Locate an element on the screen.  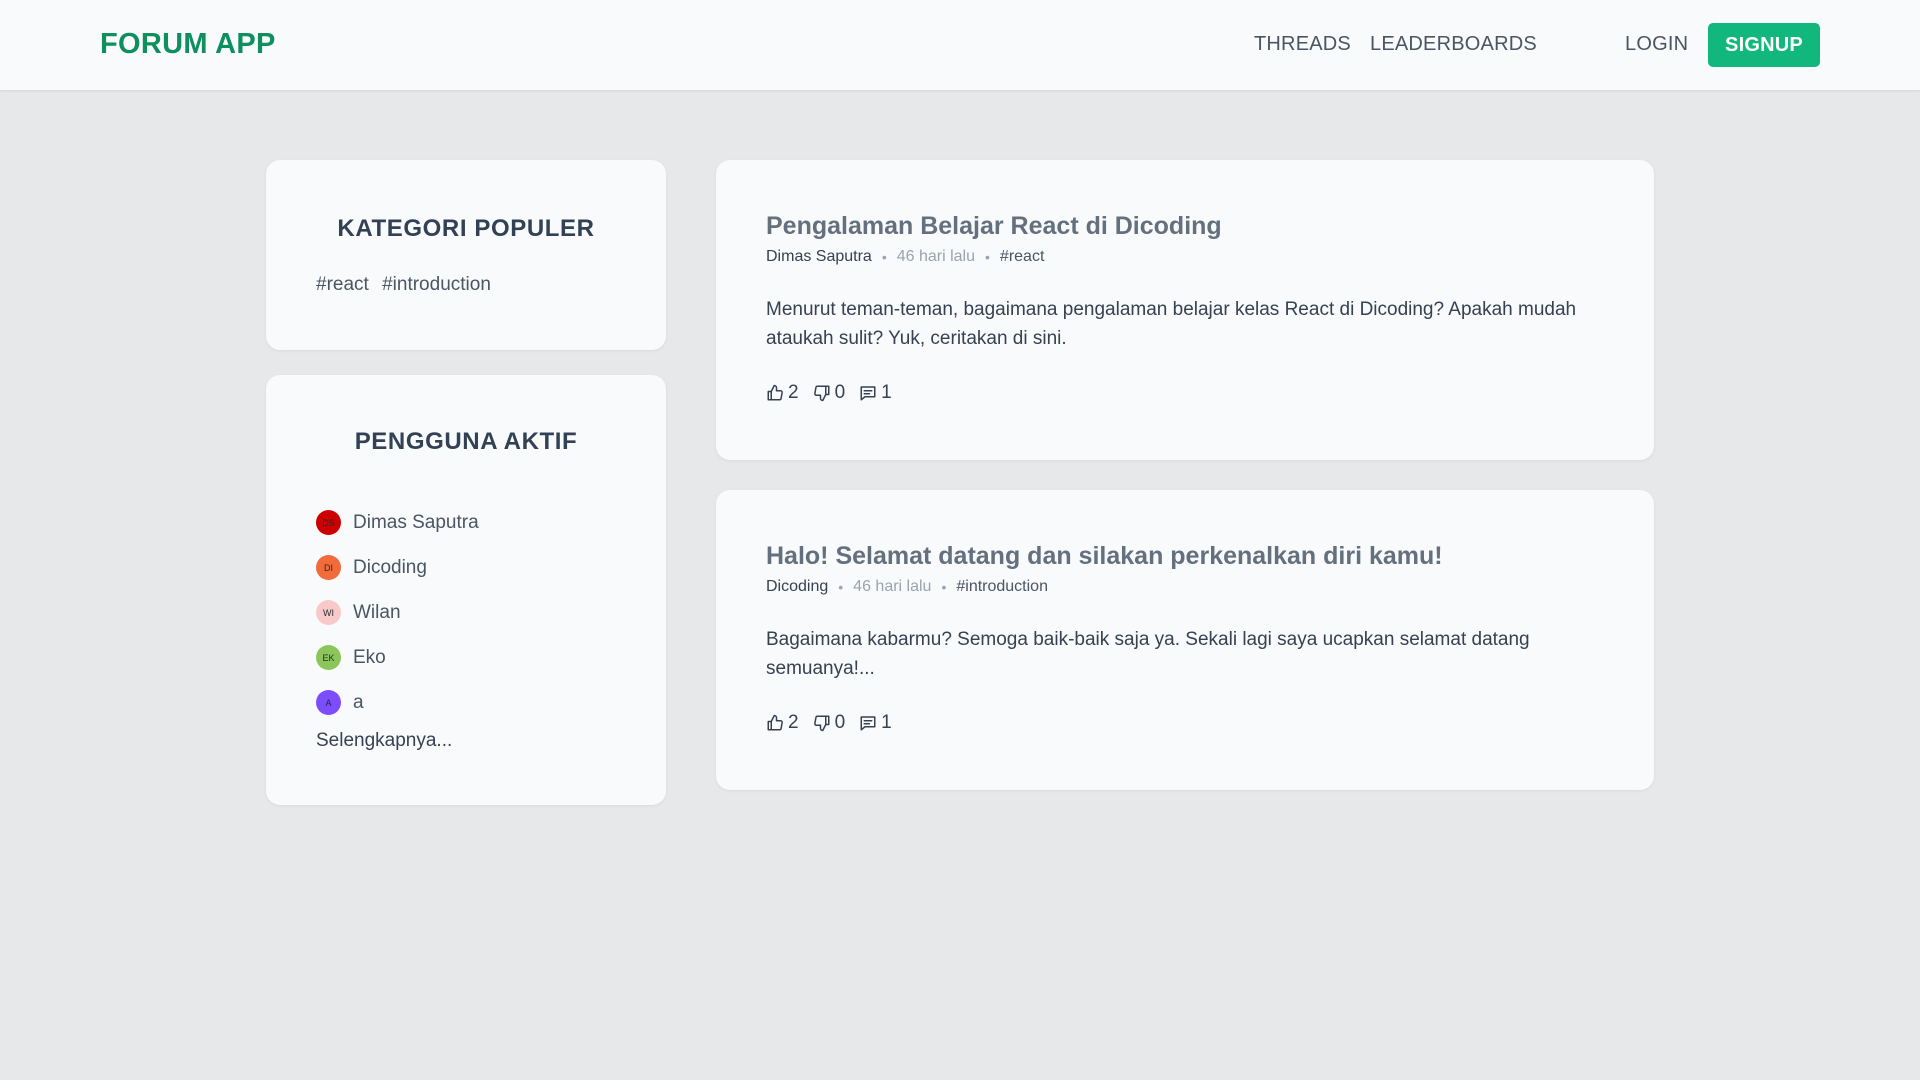
login-link: LOGIN is located at coordinates (1656, 44).